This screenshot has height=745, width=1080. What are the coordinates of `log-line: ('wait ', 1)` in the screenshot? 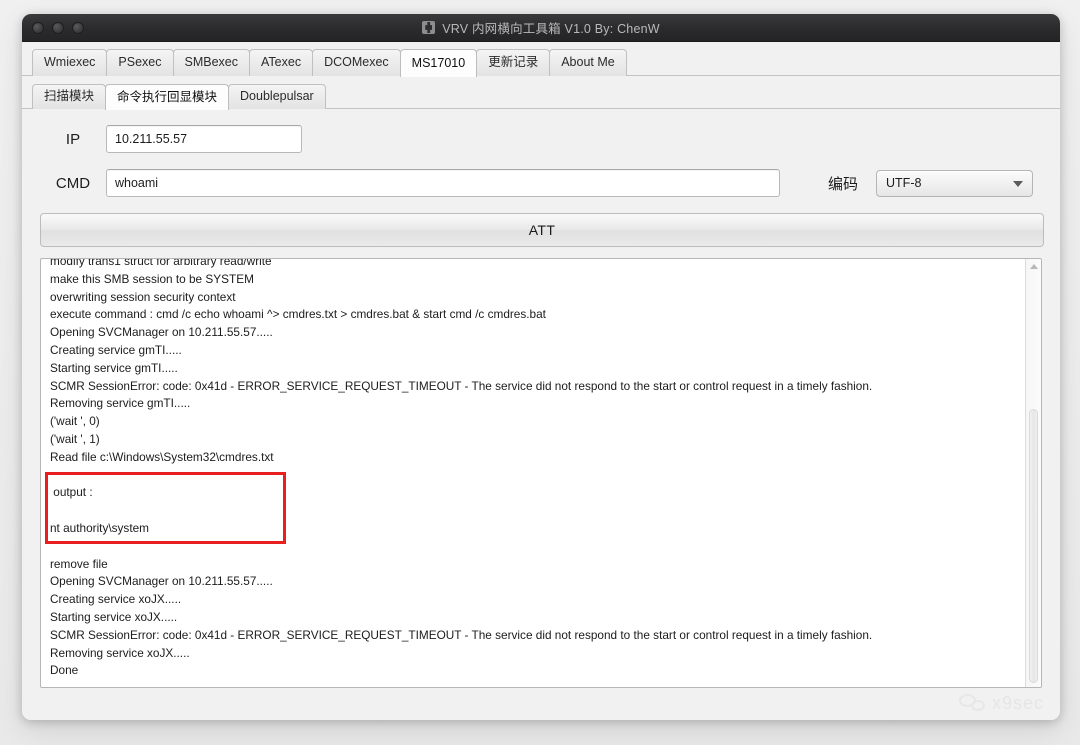 It's located at (75, 438).